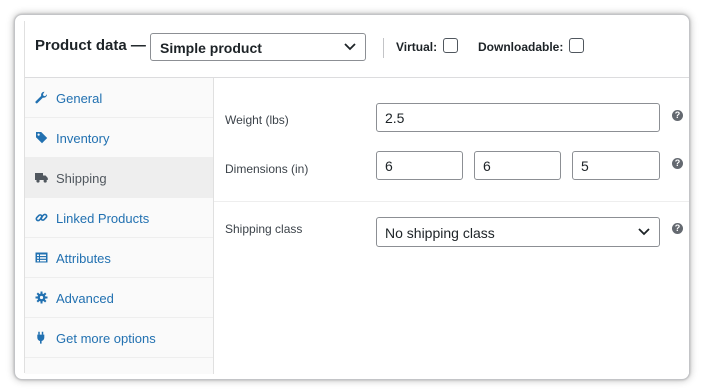  I want to click on shipping-class-value: No shipping class, so click(440, 233).